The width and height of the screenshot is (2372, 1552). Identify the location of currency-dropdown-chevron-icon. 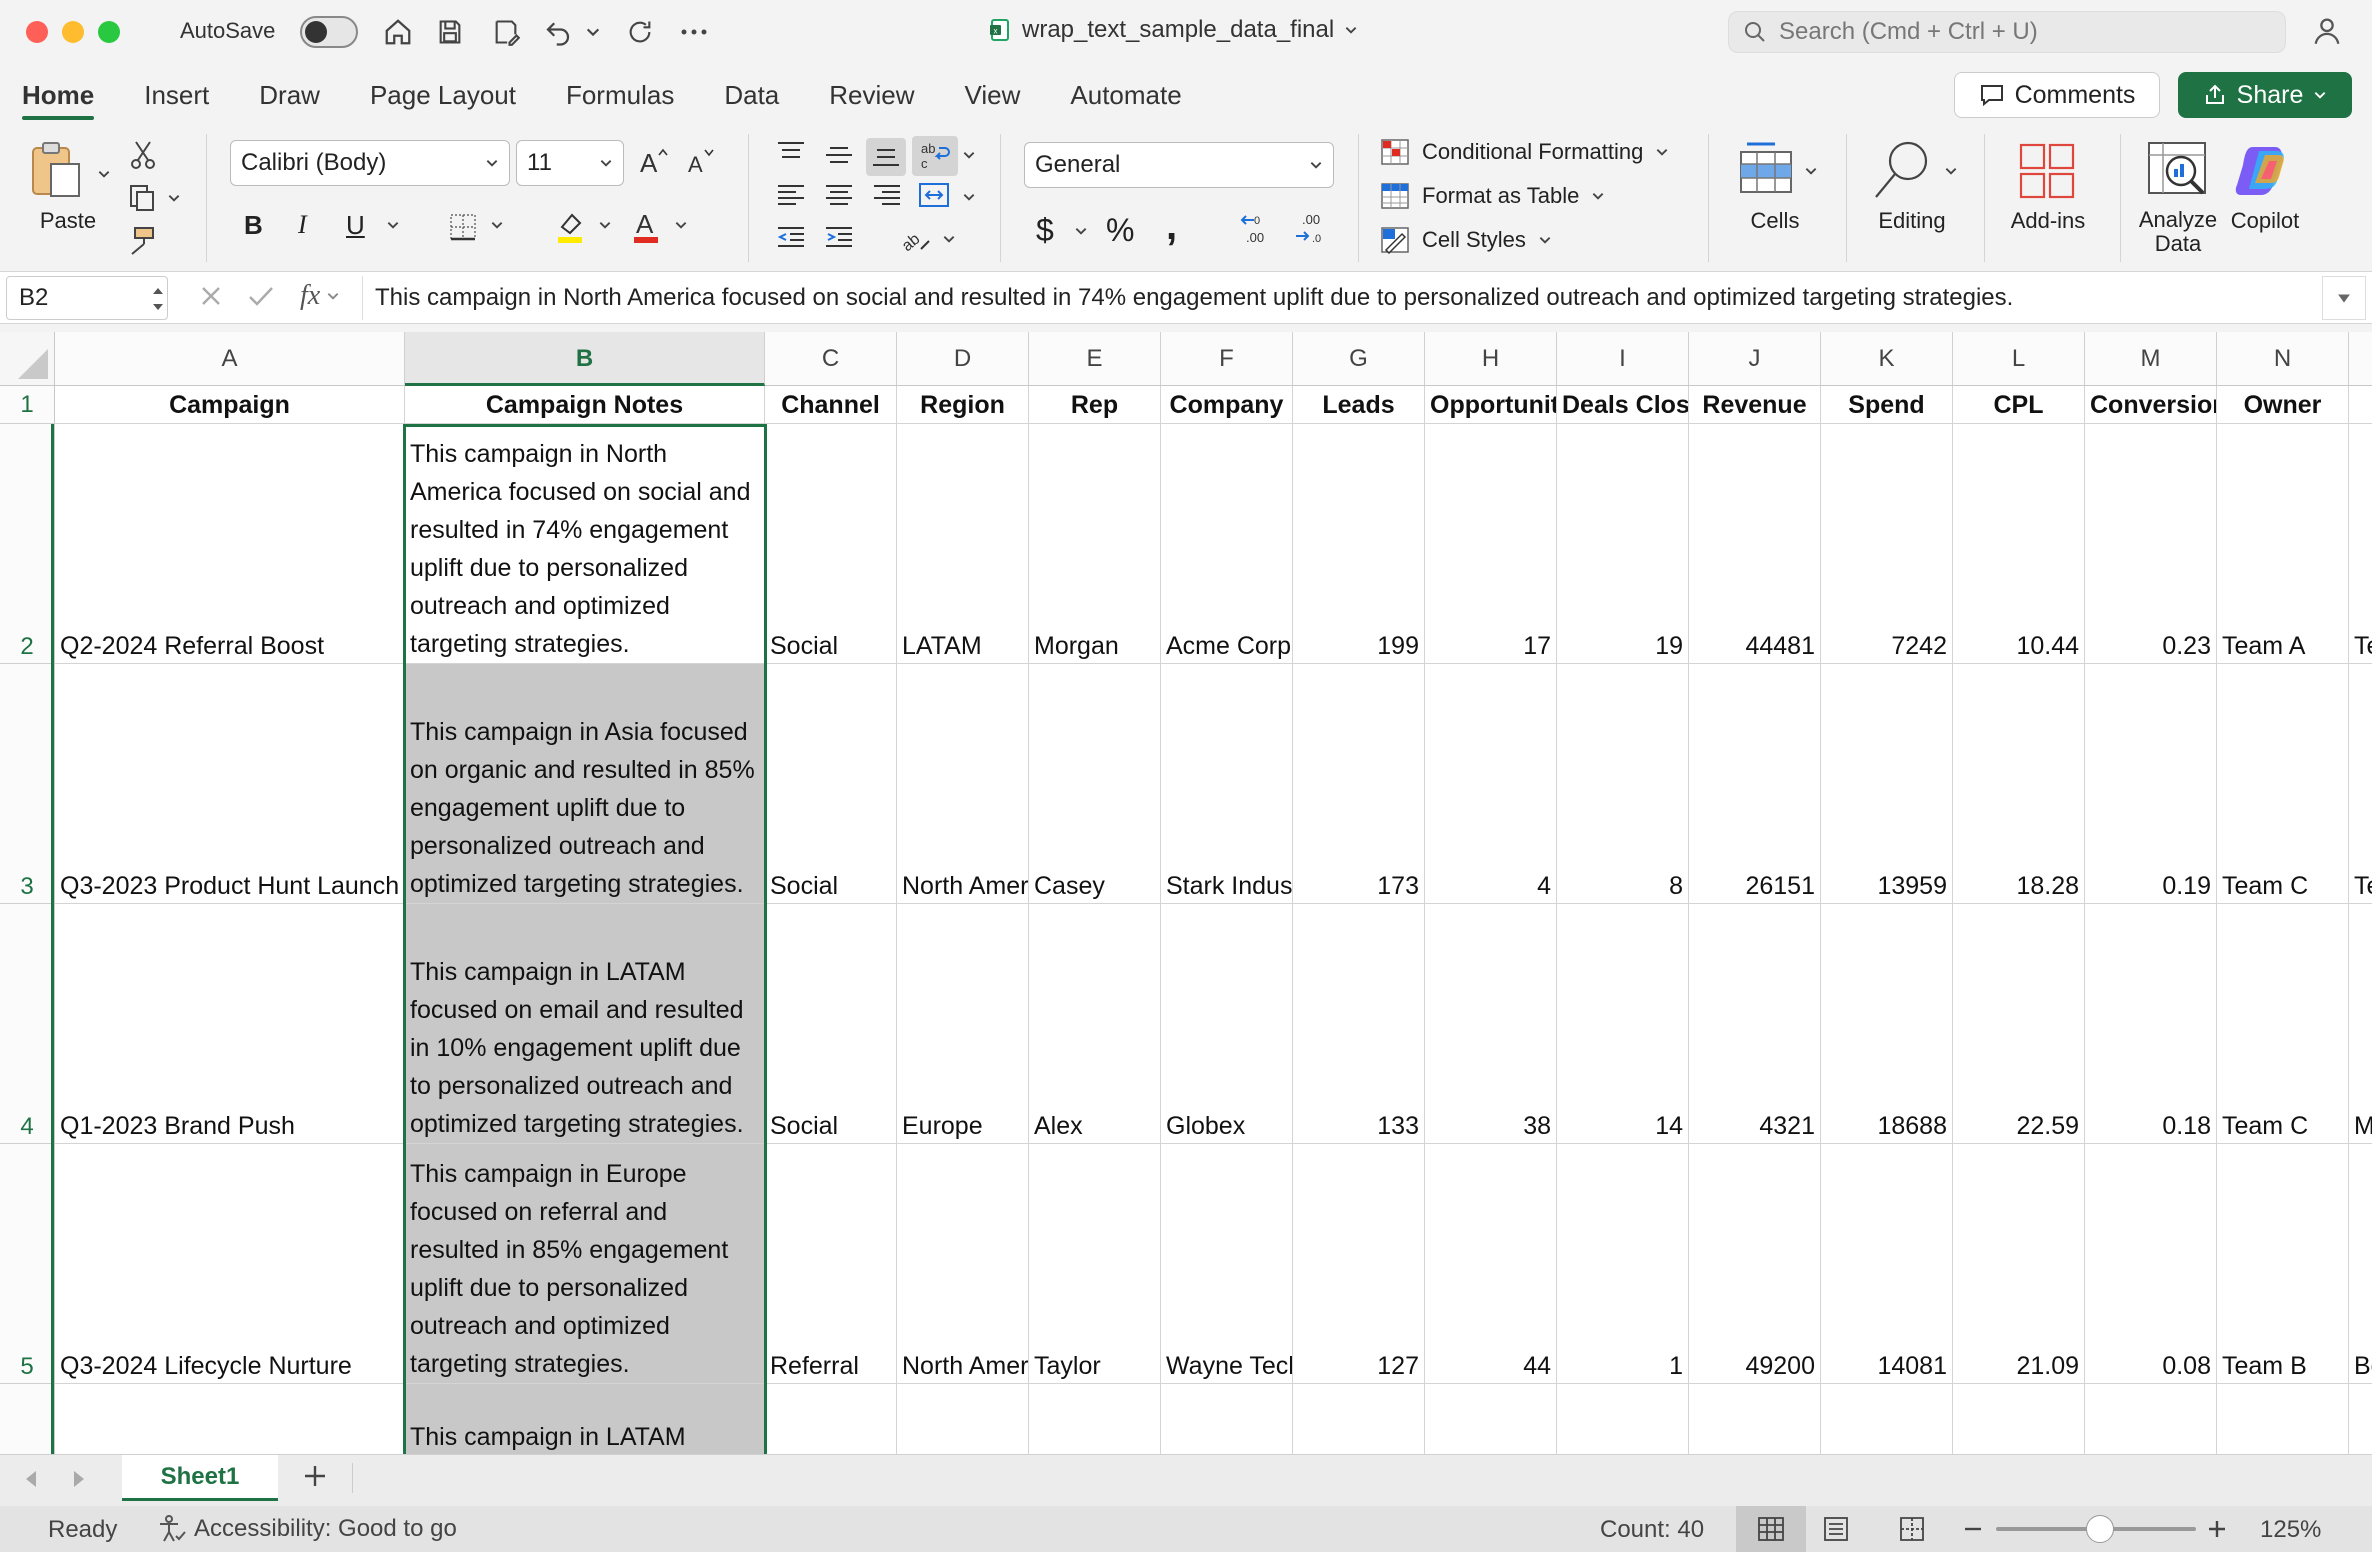
(1081, 231).